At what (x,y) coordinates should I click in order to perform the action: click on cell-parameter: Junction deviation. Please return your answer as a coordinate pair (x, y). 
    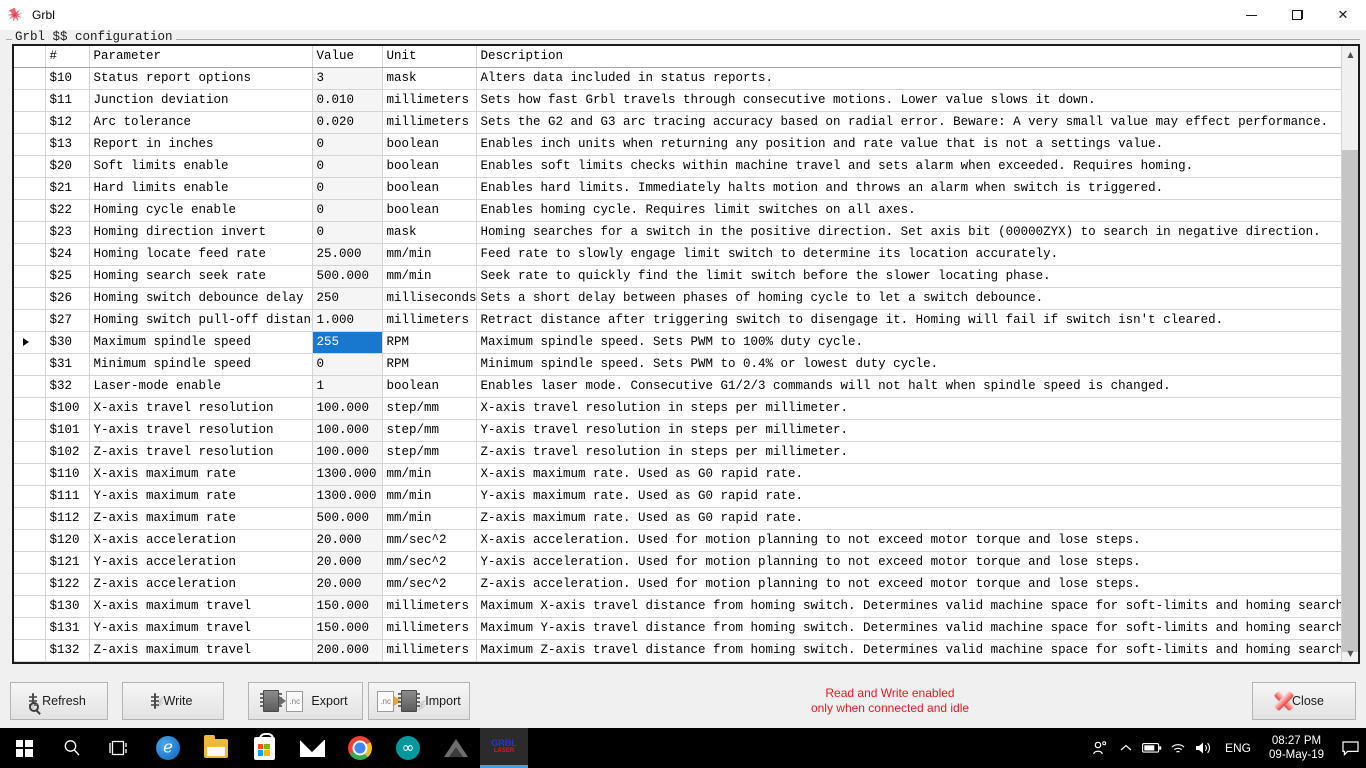
    Looking at the image, I should click on (201, 100).